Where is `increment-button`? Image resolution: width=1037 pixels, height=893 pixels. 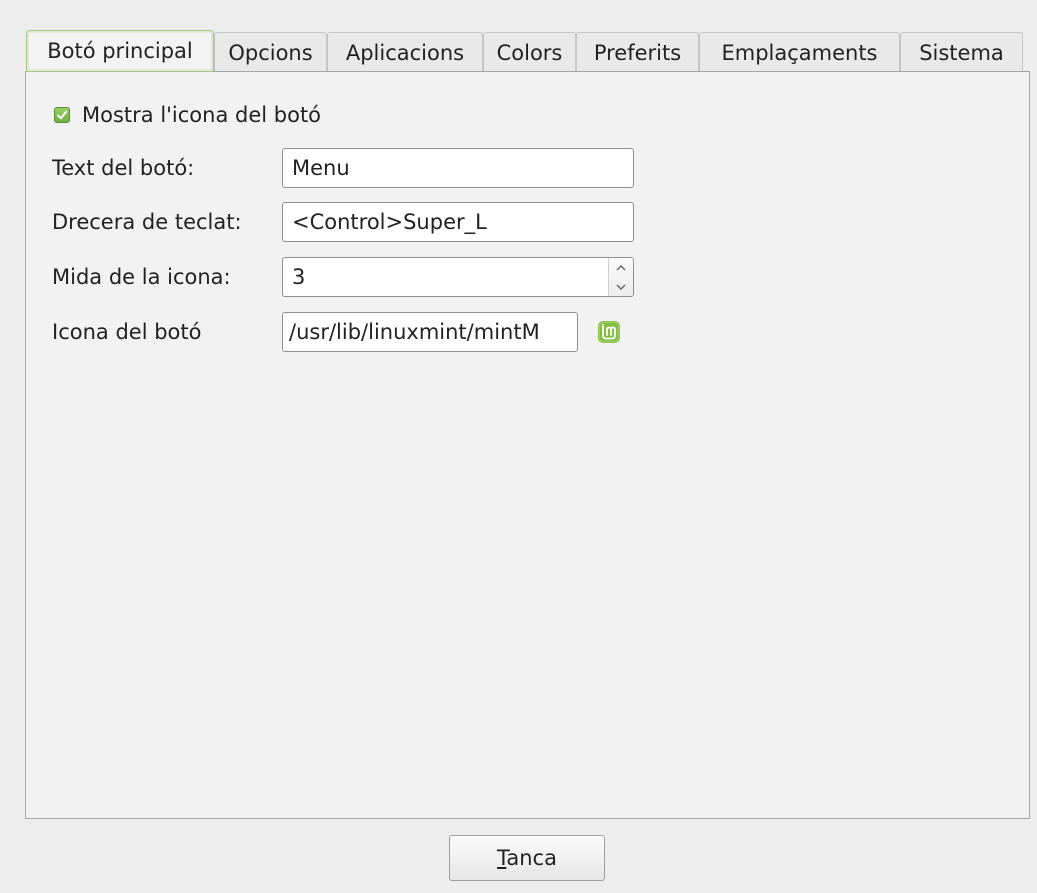
increment-button is located at coordinates (621, 267).